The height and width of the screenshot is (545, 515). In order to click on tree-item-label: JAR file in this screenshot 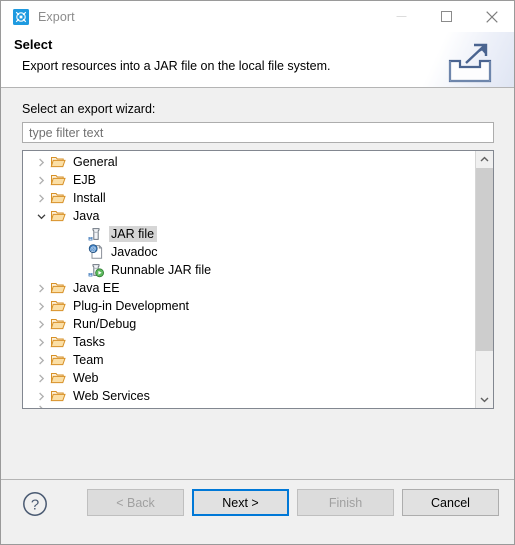, I will do `click(133, 234)`.